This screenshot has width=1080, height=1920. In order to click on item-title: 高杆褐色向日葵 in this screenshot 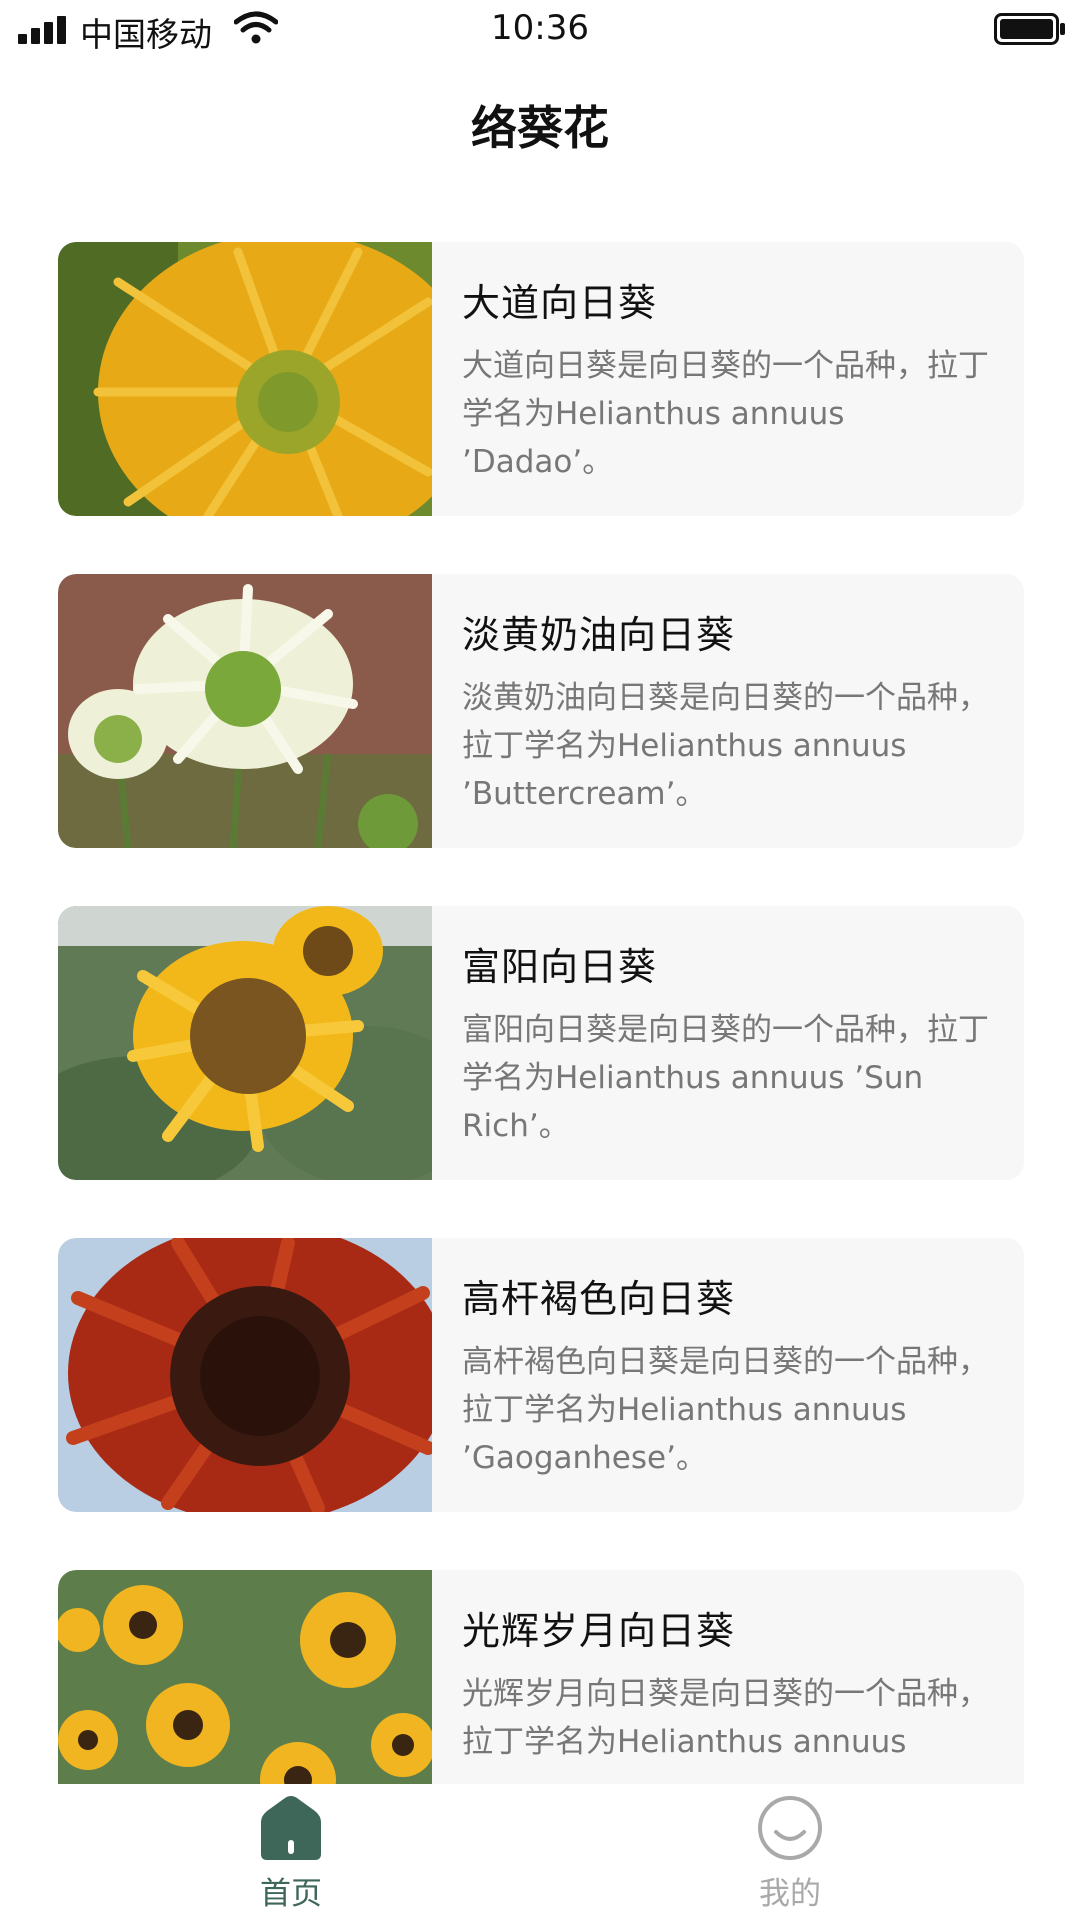, I will do `click(599, 1299)`.